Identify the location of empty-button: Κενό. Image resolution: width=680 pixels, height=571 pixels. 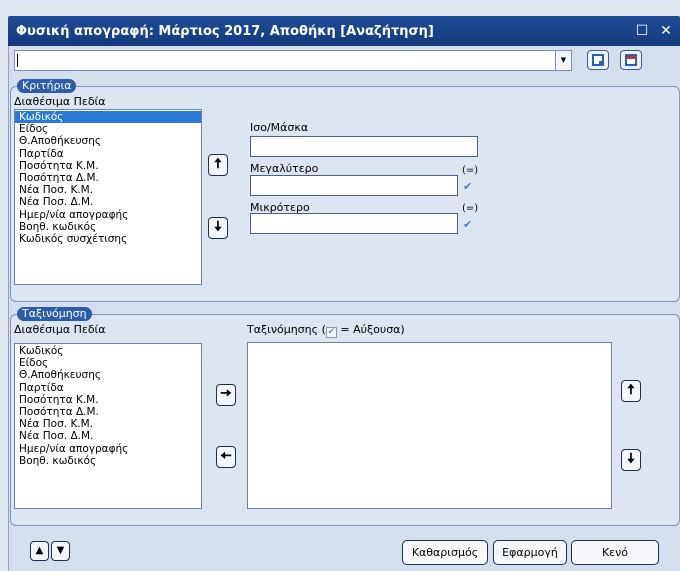
(615, 552).